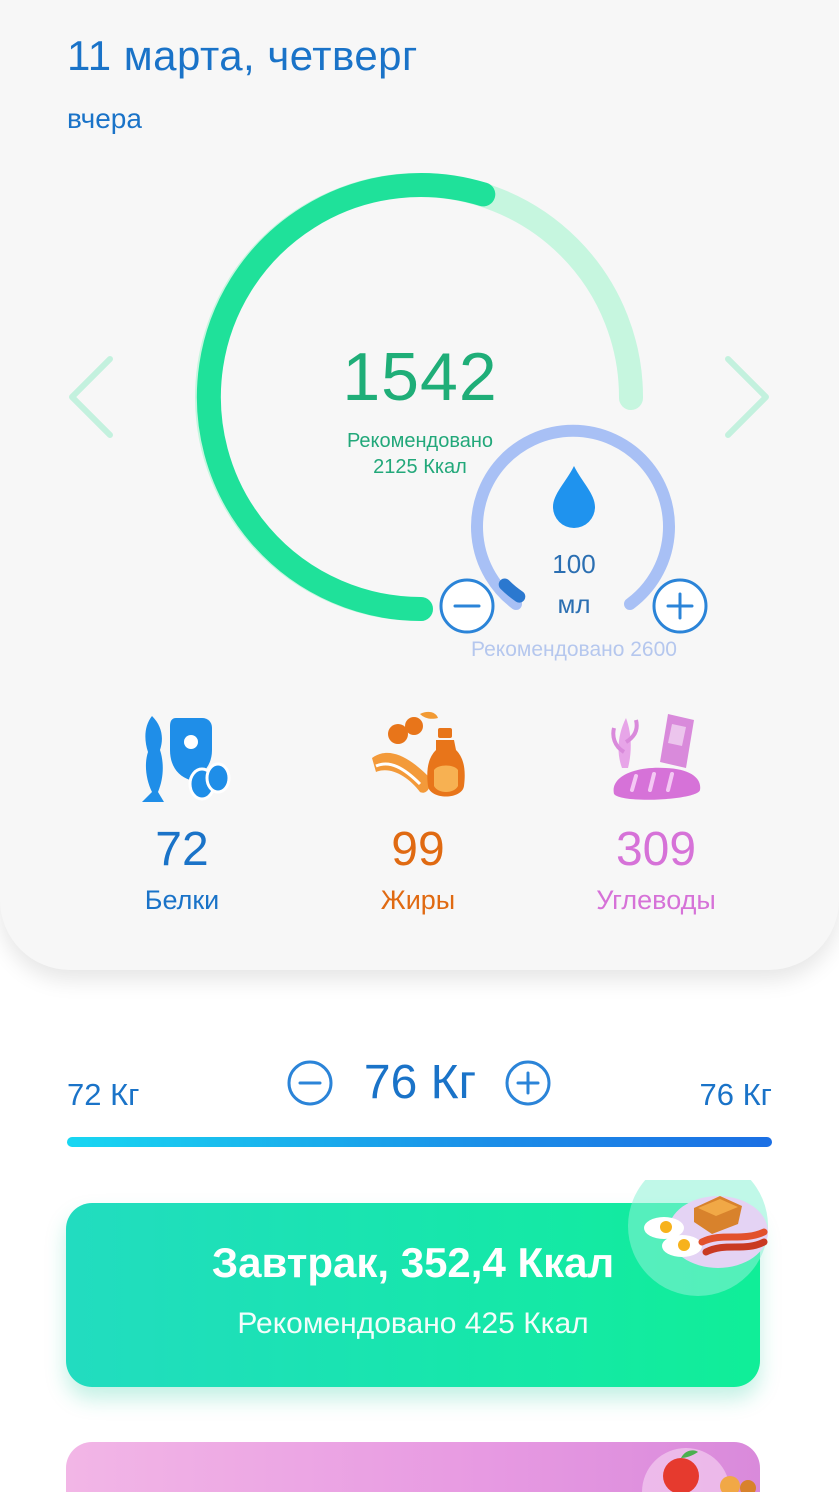 This screenshot has height=1492, width=839. What do you see at coordinates (420, 1082) in the screenshot?
I see `weight-current: 76 Кг` at bounding box center [420, 1082].